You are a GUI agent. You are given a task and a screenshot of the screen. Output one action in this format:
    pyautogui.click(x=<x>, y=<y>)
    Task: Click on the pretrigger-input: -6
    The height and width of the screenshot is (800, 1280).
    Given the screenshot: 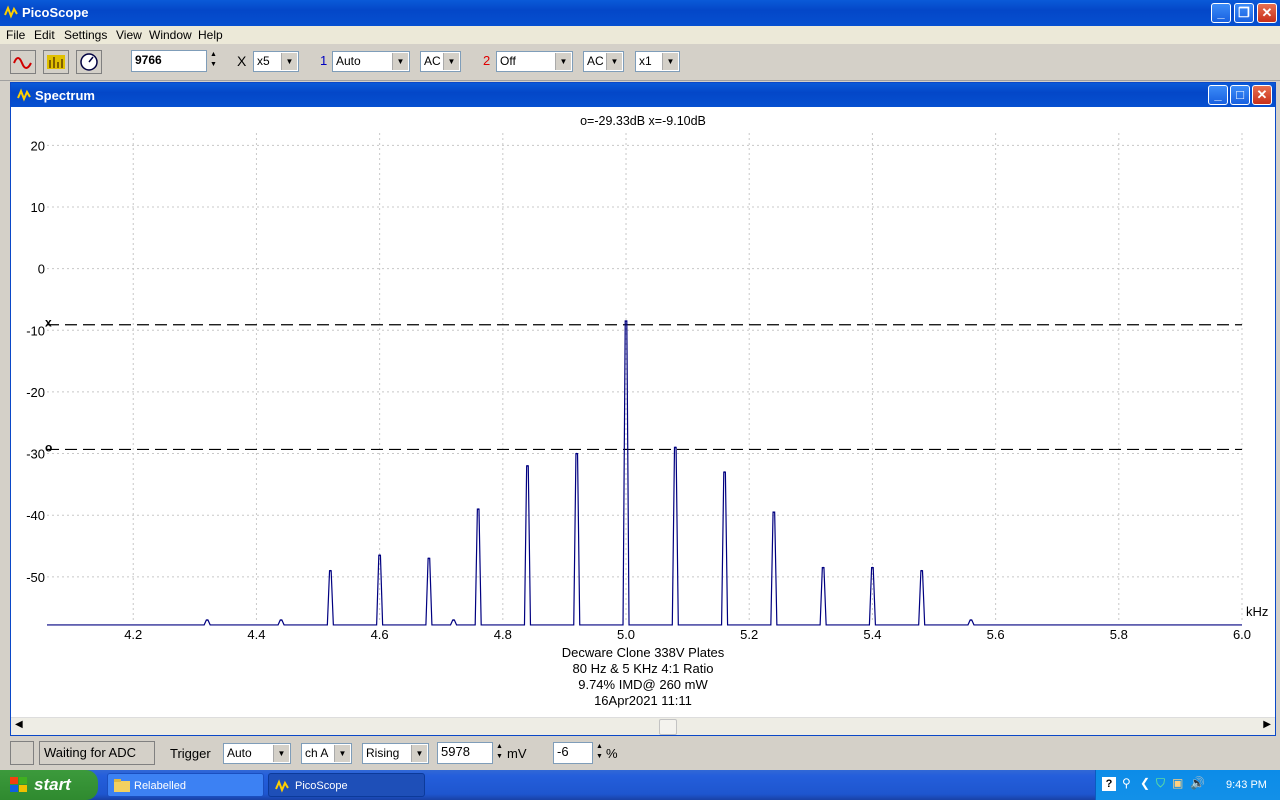 What is the action you would take?
    pyautogui.click(x=573, y=753)
    